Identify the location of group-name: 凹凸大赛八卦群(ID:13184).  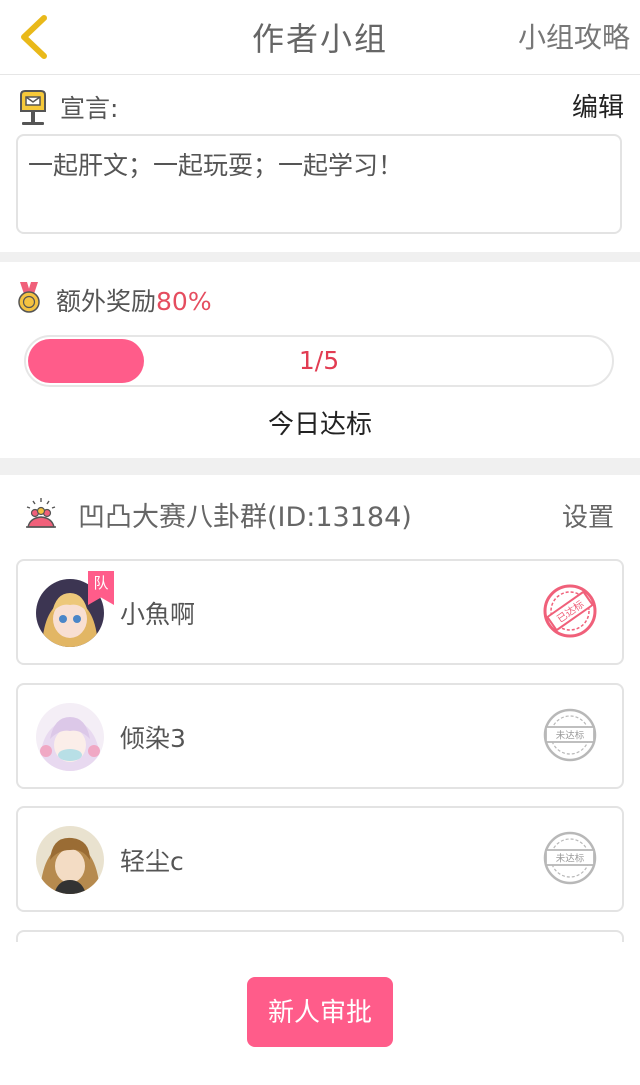
(245, 517).